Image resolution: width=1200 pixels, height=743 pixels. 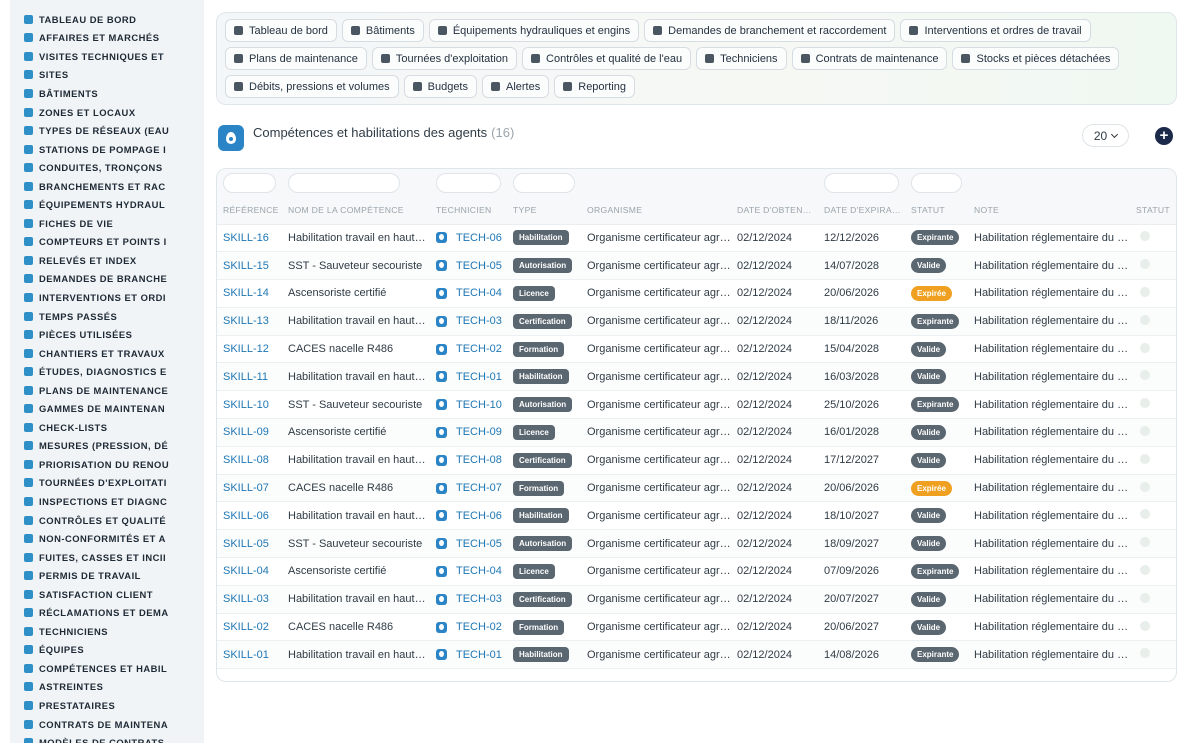 I want to click on reference-link: SKILL-13, so click(x=246, y=321).